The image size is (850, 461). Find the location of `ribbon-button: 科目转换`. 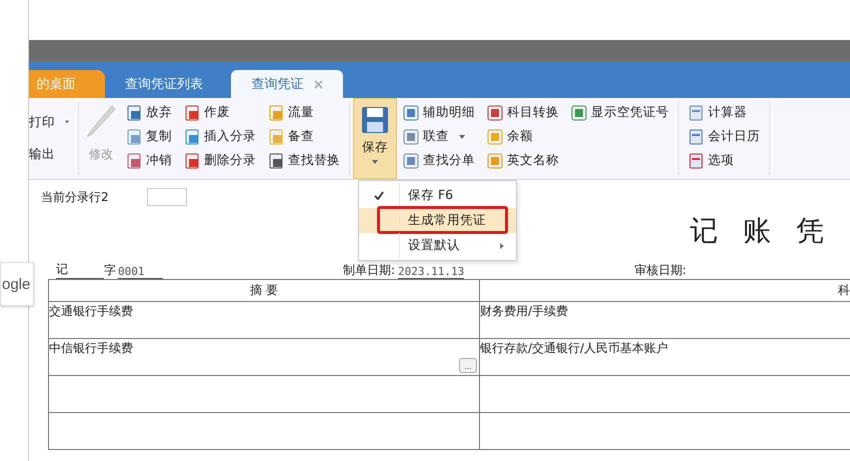

ribbon-button: 科目转换 is located at coordinates (523, 112).